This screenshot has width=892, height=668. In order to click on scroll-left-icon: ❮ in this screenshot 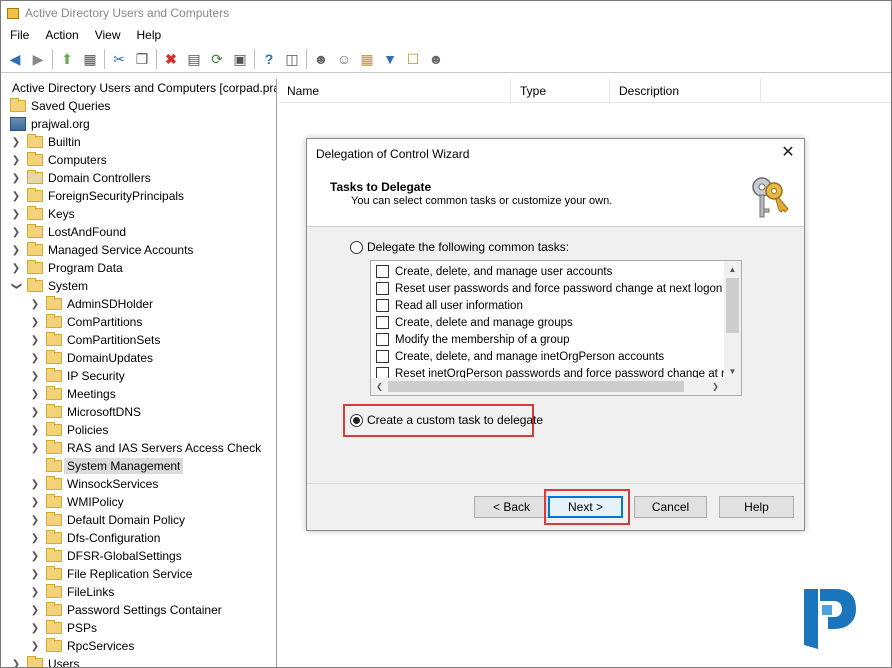, I will do `click(379, 386)`.